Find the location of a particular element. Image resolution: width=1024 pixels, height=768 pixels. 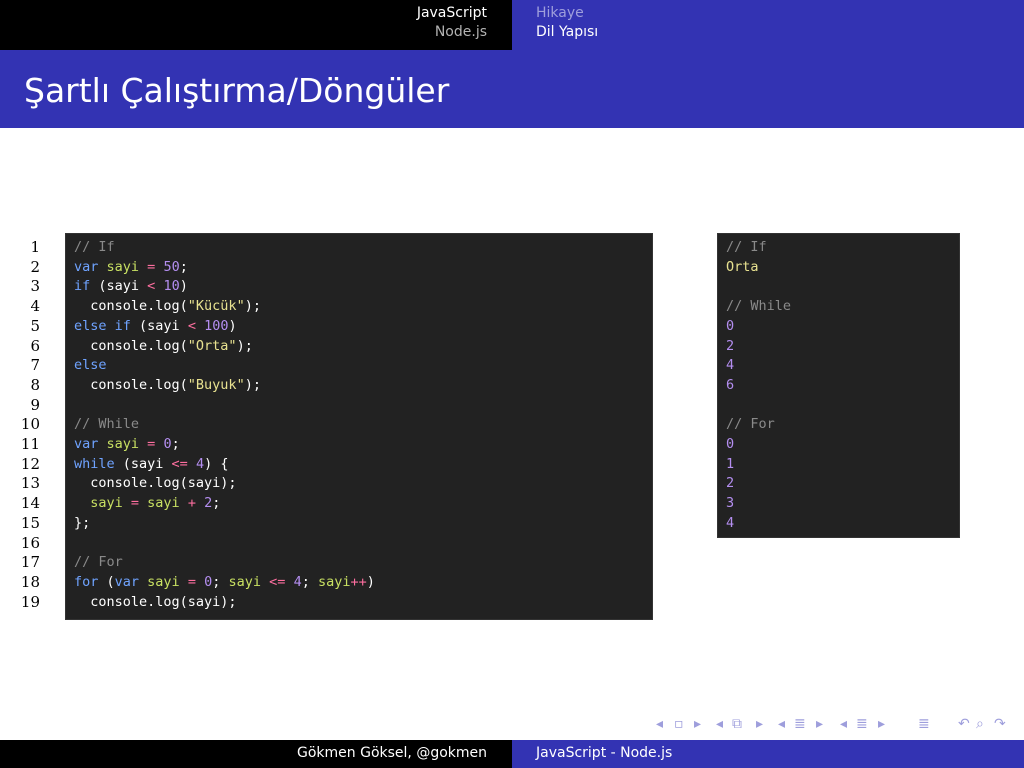

code-token: (sayi is located at coordinates (159, 325).